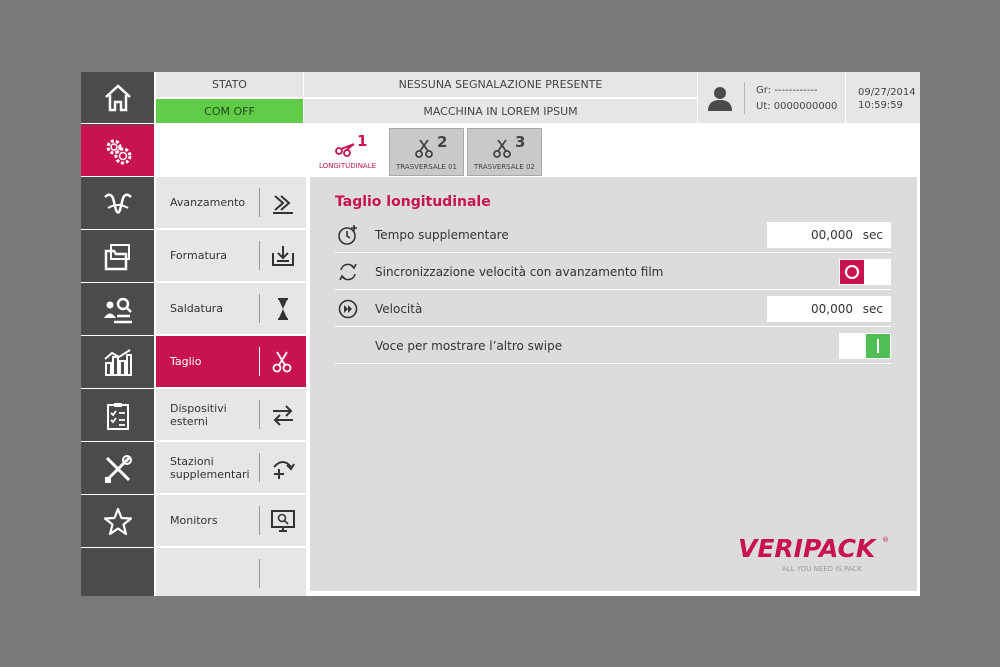 This screenshot has width=1000, height=667. I want to click on date-display: 09/27/2014, so click(887, 92).